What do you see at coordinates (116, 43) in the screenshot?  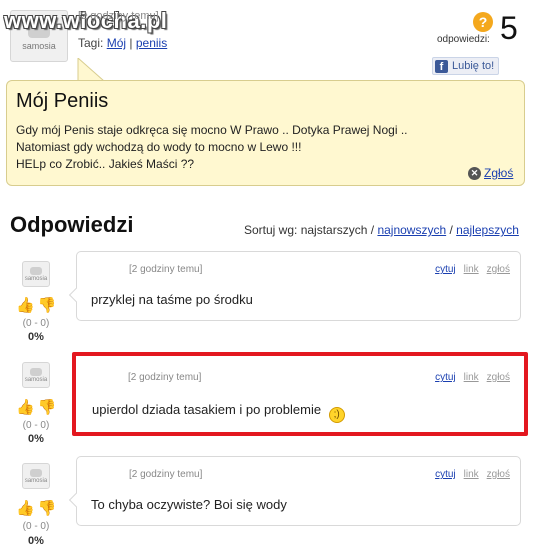 I see `tag-link-moj: Mój` at bounding box center [116, 43].